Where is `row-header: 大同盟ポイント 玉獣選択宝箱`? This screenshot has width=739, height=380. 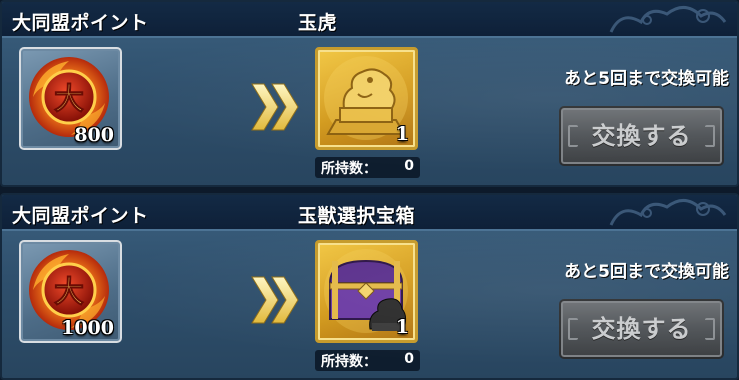
row-header: 大同盟ポイント 玉獣選択宝箱 is located at coordinates (369, 213).